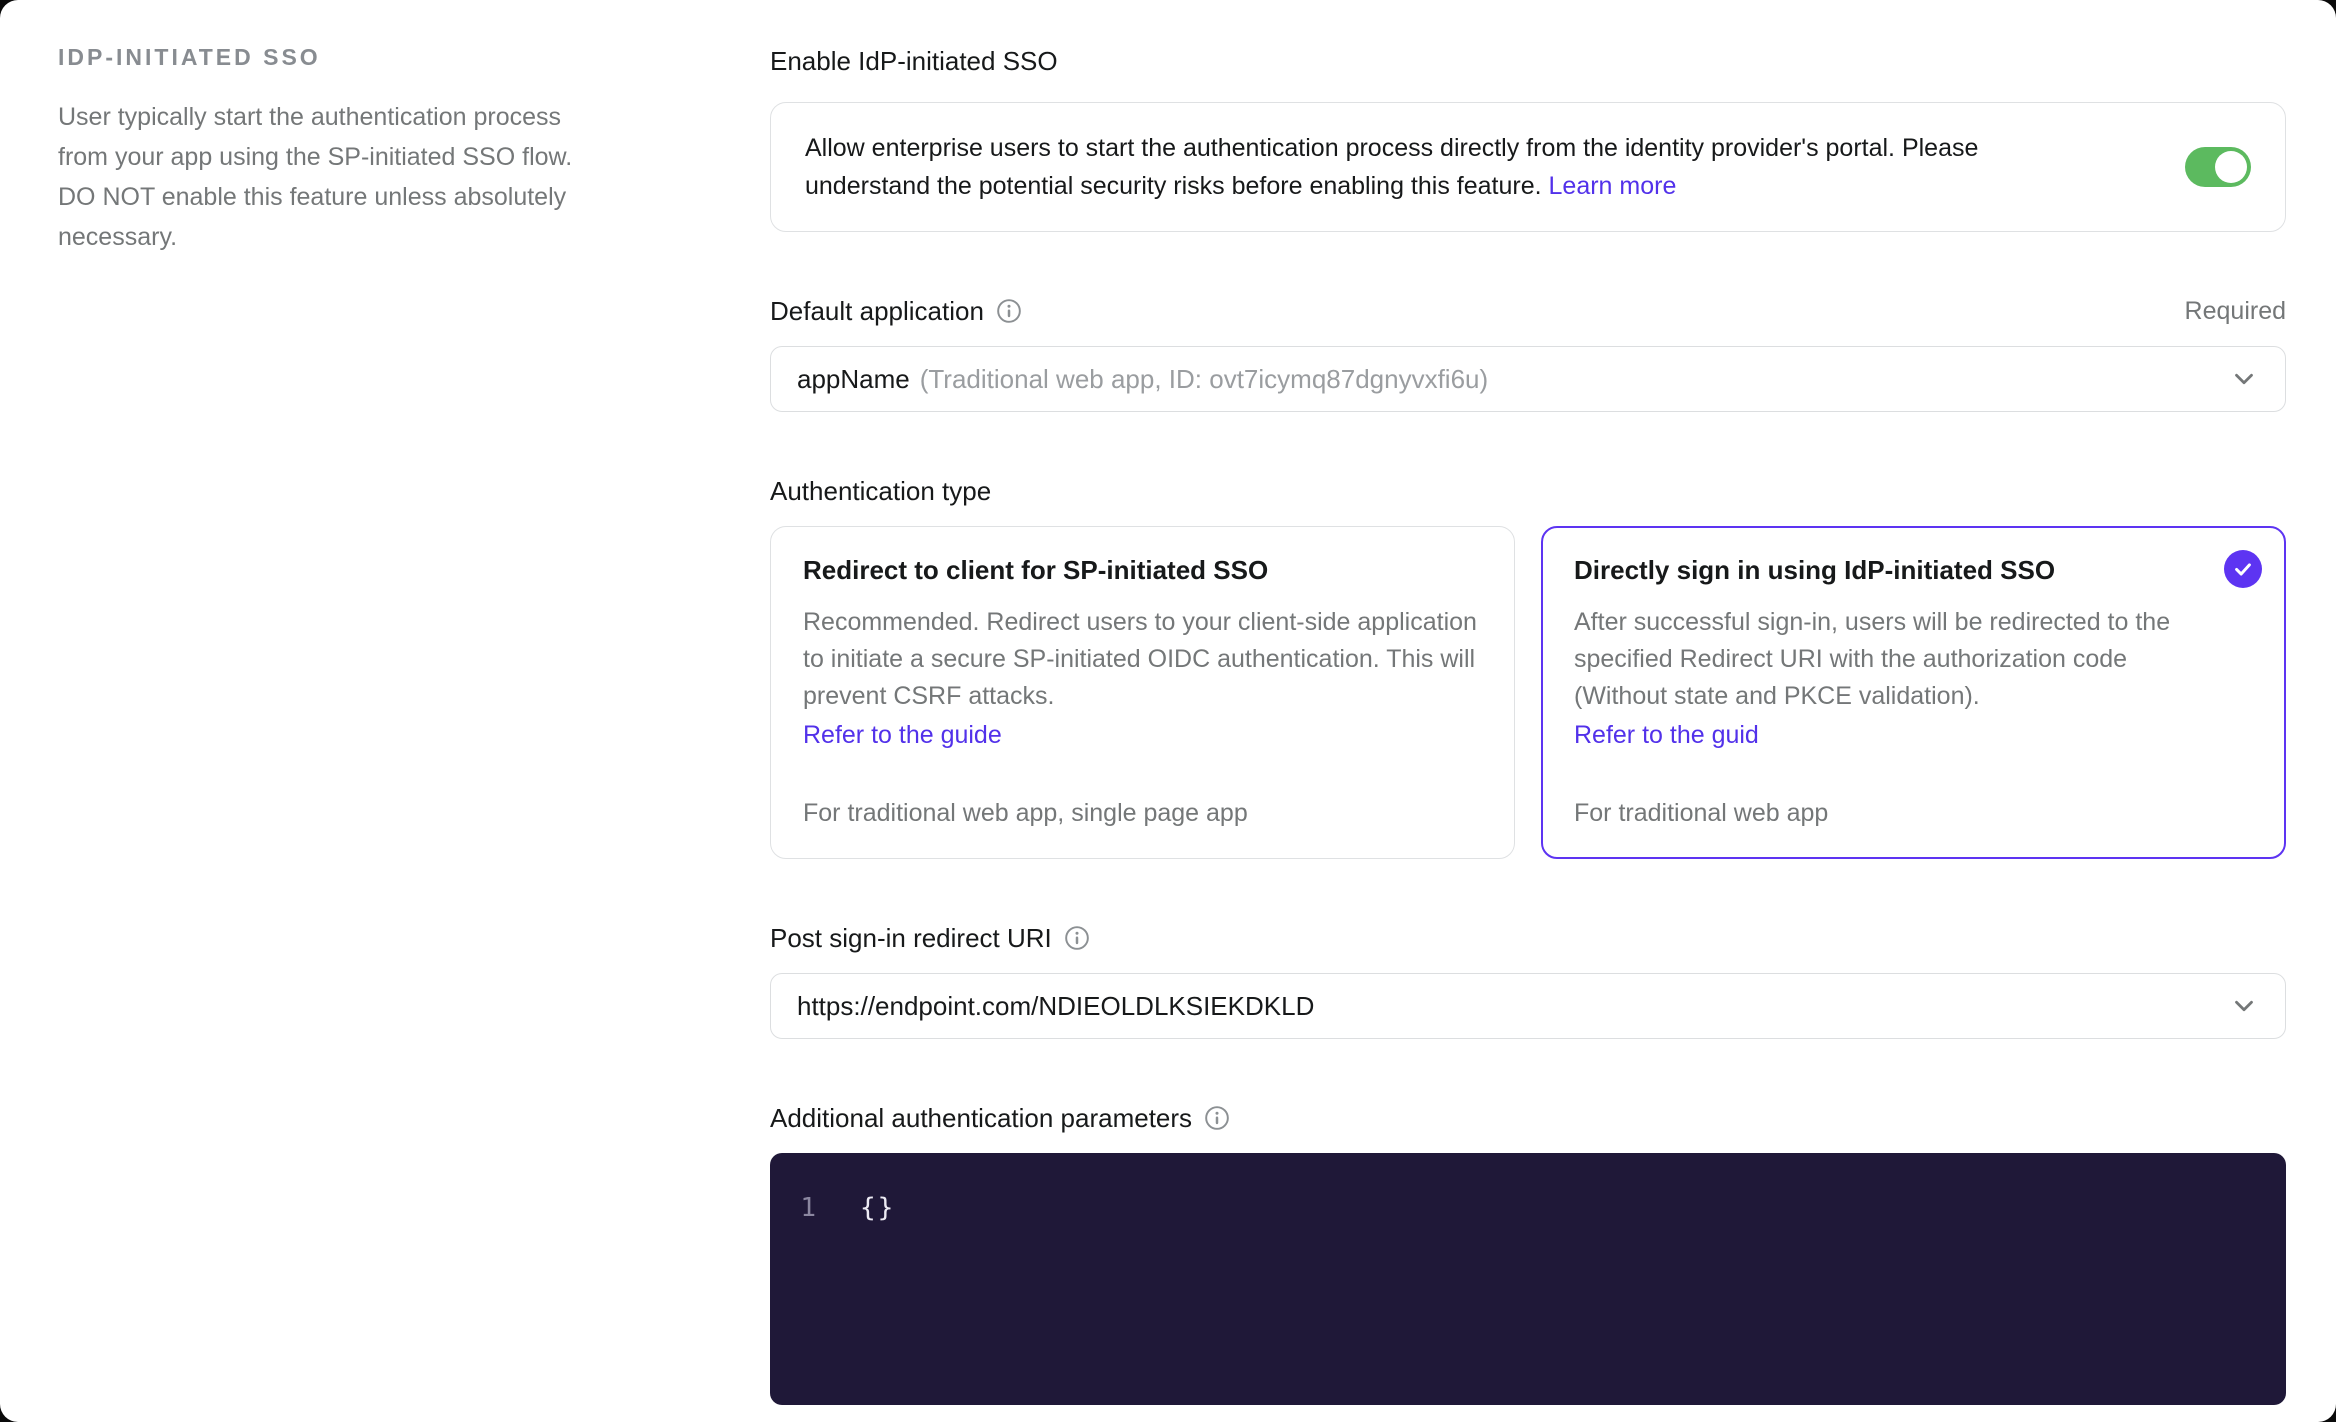 This screenshot has height=1422, width=2336. What do you see at coordinates (853, 378) in the screenshot?
I see `default-application-value: appName` at bounding box center [853, 378].